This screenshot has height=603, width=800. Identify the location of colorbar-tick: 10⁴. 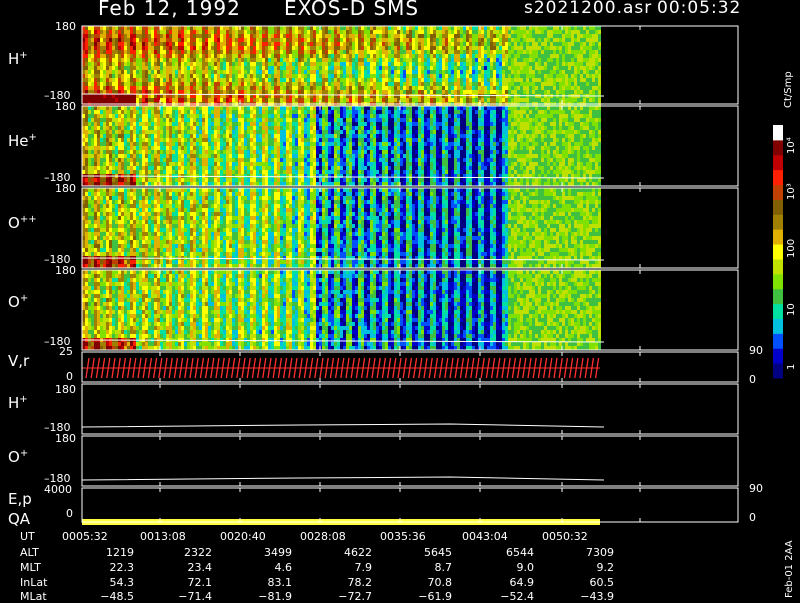
(791, 145).